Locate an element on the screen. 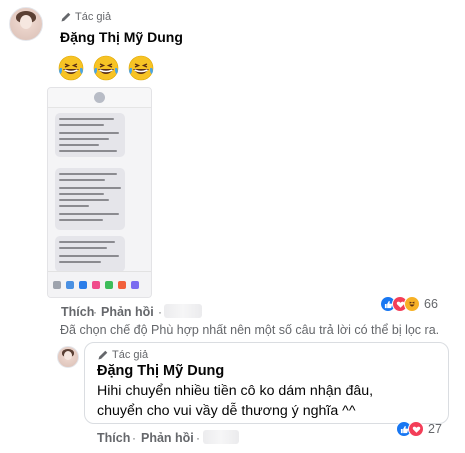 This screenshot has height=453, width=465. reply-reaction-summary: 27 is located at coordinates (419, 429).